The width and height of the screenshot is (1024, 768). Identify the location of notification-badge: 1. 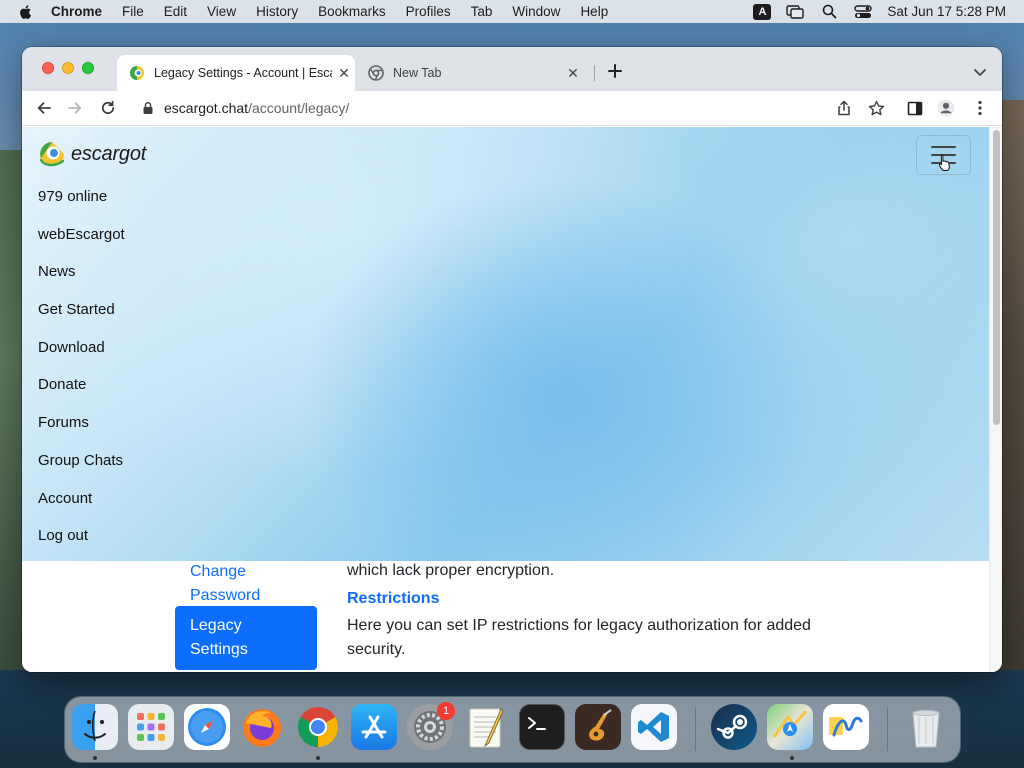
(446, 711).